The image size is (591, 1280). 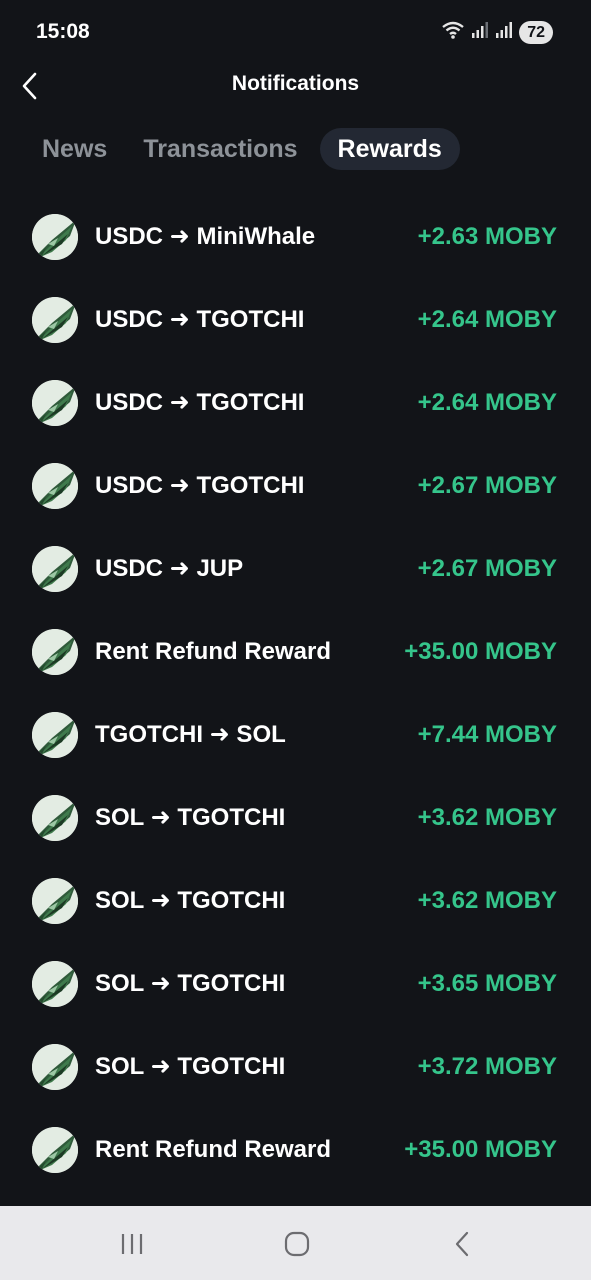 I want to click on reward-row: SOL ➜ TGOTCHI +3.65 MOBY, so click(x=295, y=984).